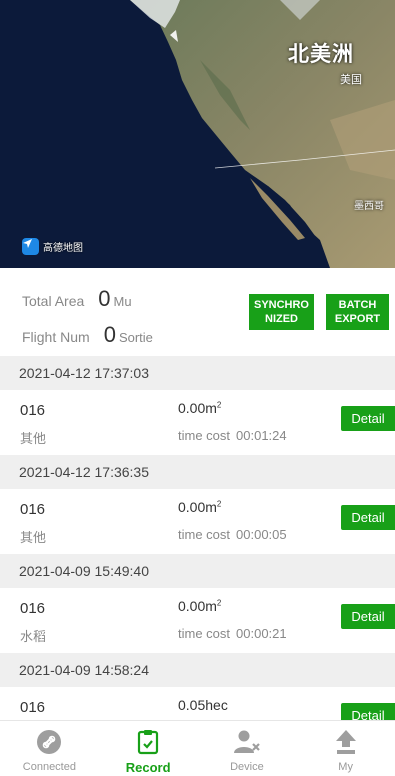 The width and height of the screenshot is (395, 776). Describe the element at coordinates (346, 744) in the screenshot. I see `upload-user-icon` at that location.